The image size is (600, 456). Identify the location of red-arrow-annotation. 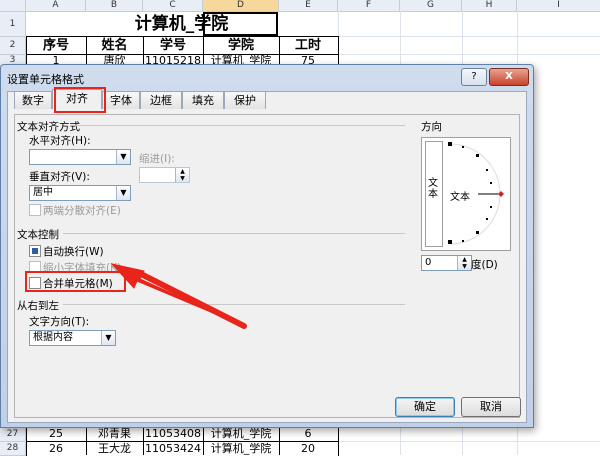
(178, 296).